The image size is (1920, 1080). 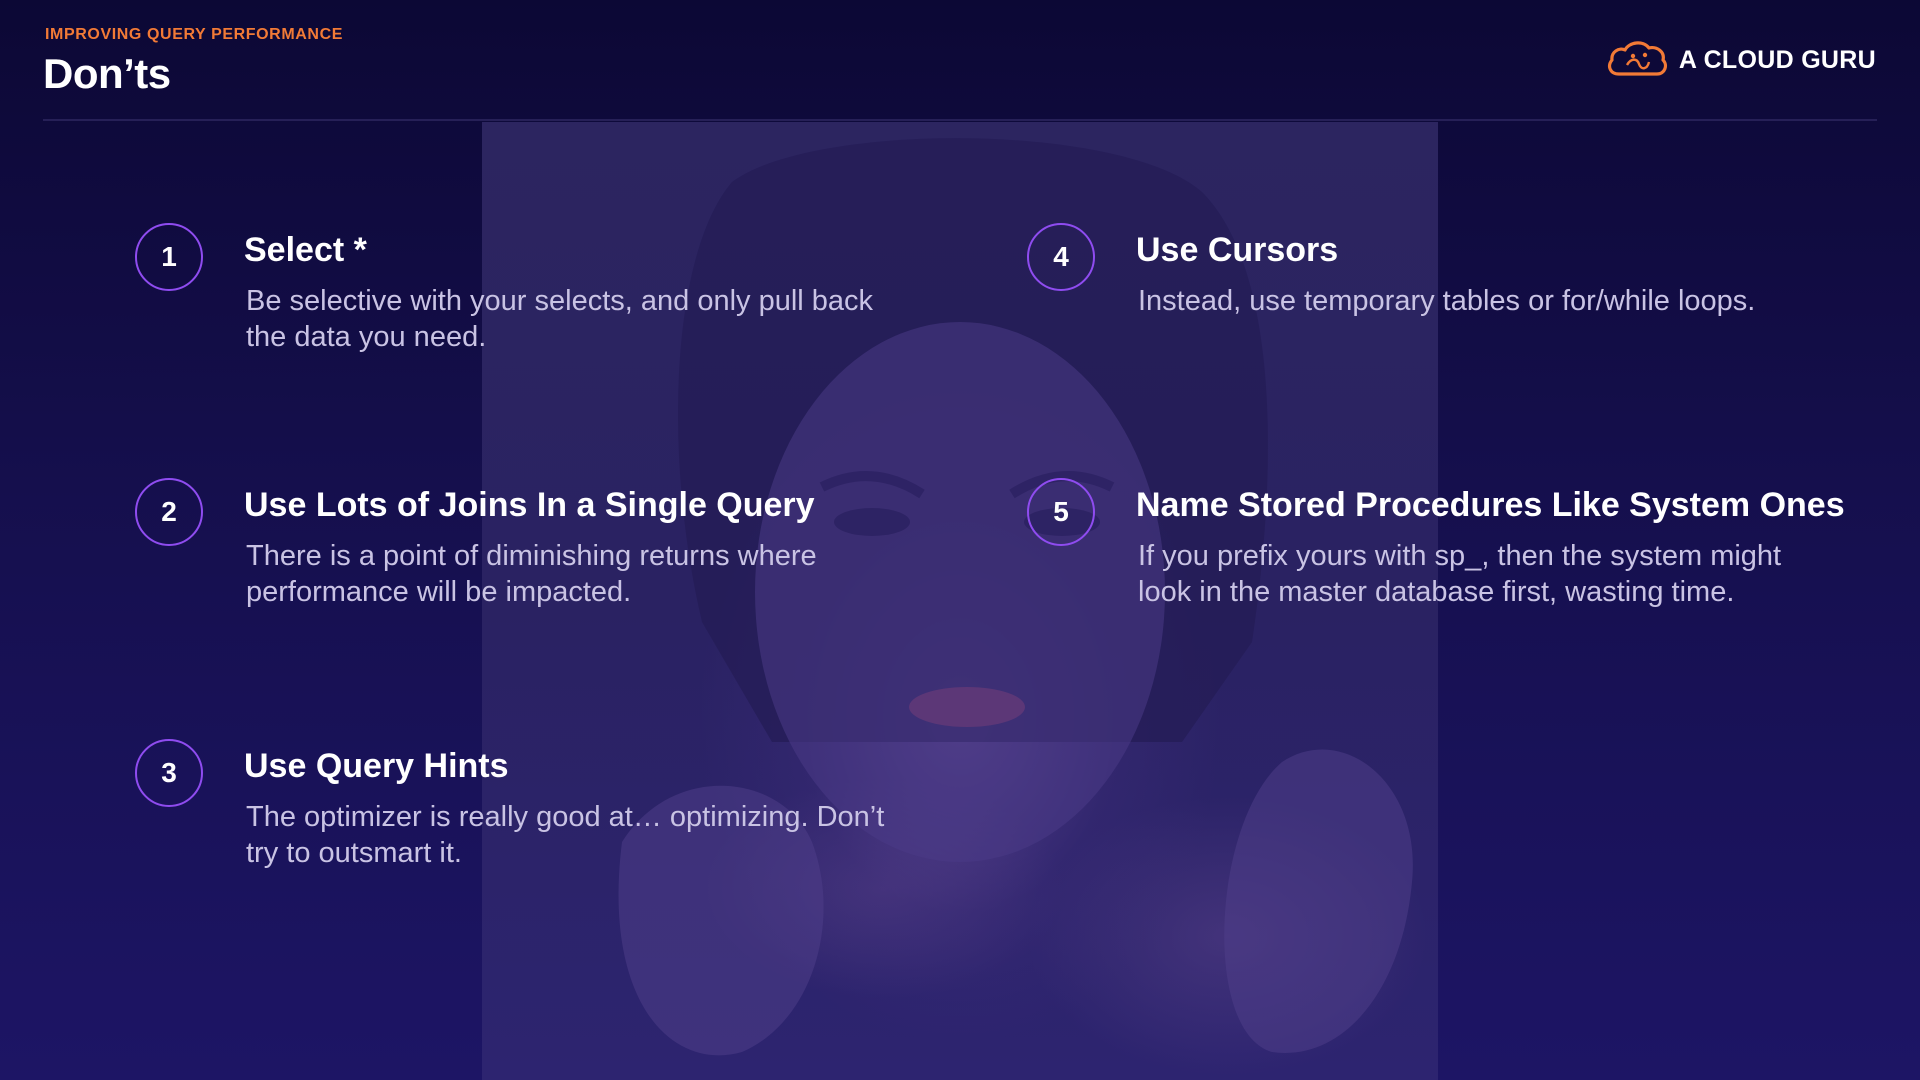 I want to click on header-divider, so click(x=960, y=120).